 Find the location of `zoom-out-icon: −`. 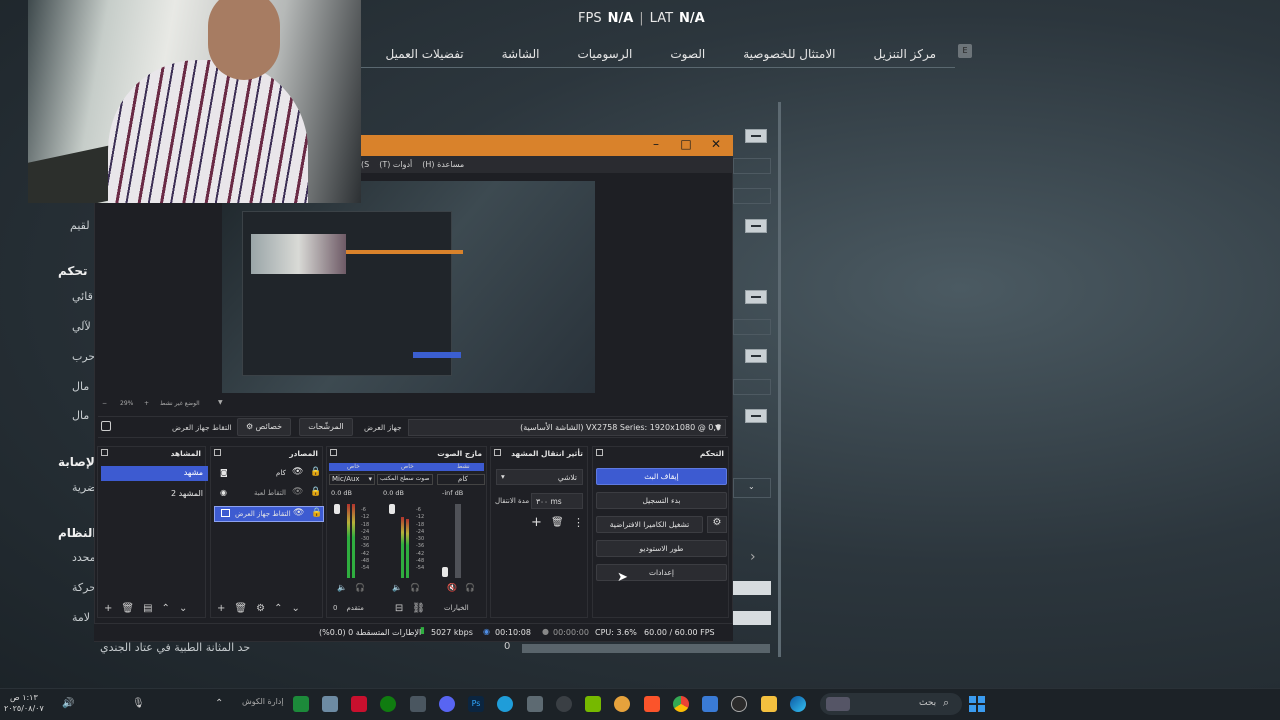

zoom-out-icon: − is located at coordinates (104, 403).